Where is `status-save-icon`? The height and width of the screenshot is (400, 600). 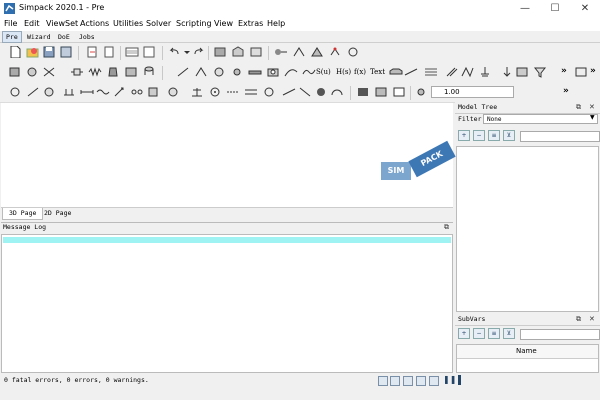 status-save-icon is located at coordinates (408, 381).